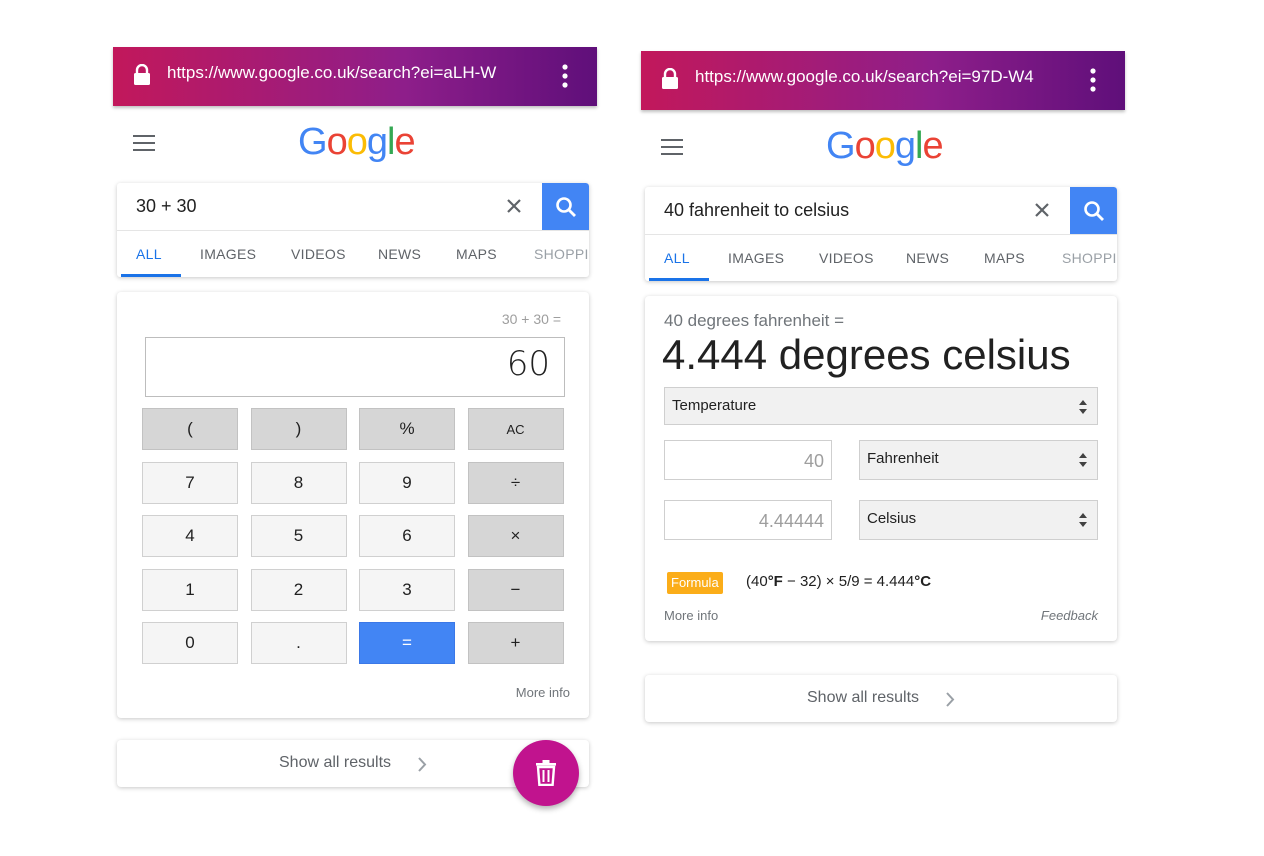  I want to click on key-5: 5, so click(298, 536).